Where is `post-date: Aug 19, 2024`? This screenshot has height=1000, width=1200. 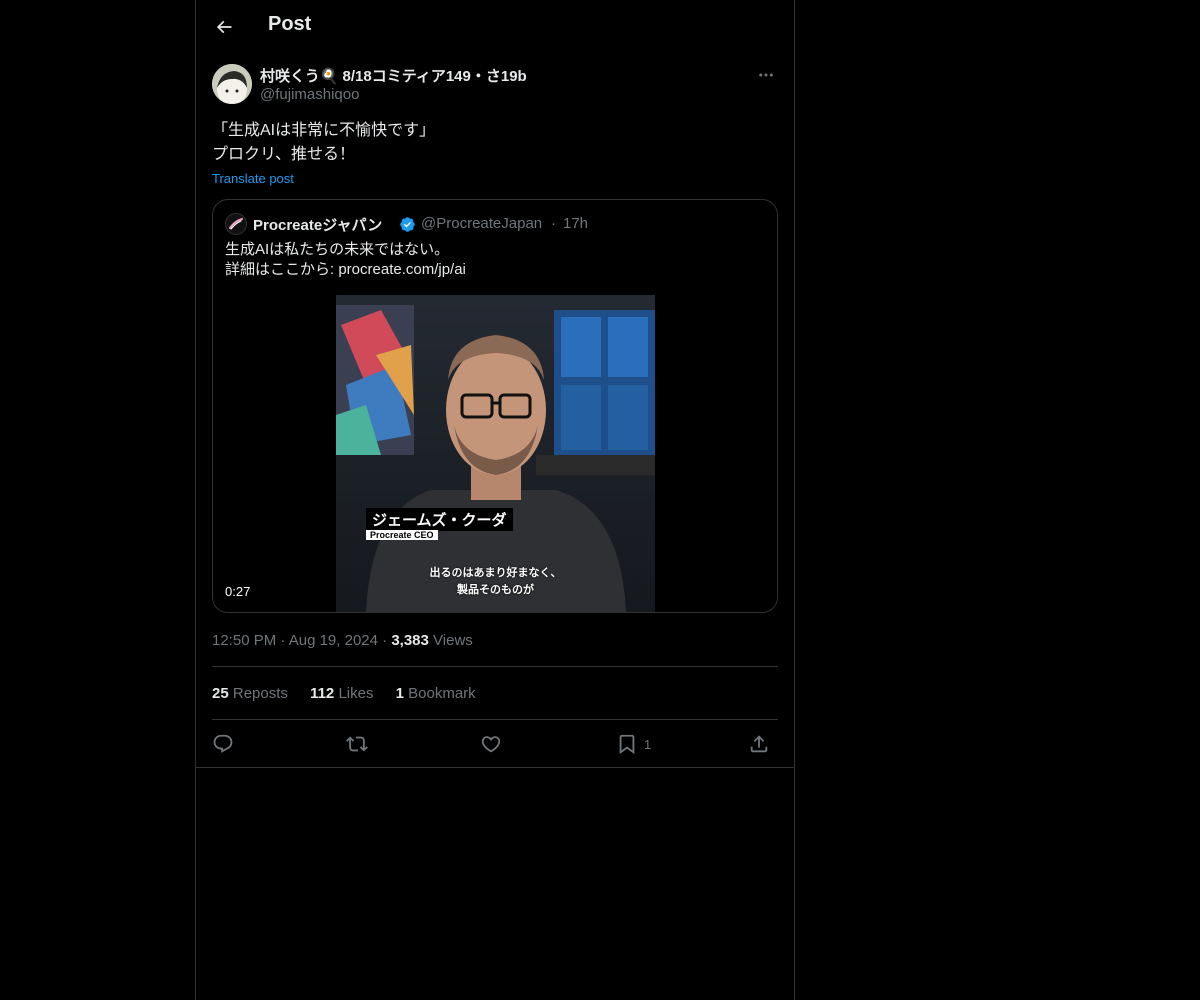 post-date: Aug 19, 2024 is located at coordinates (333, 640).